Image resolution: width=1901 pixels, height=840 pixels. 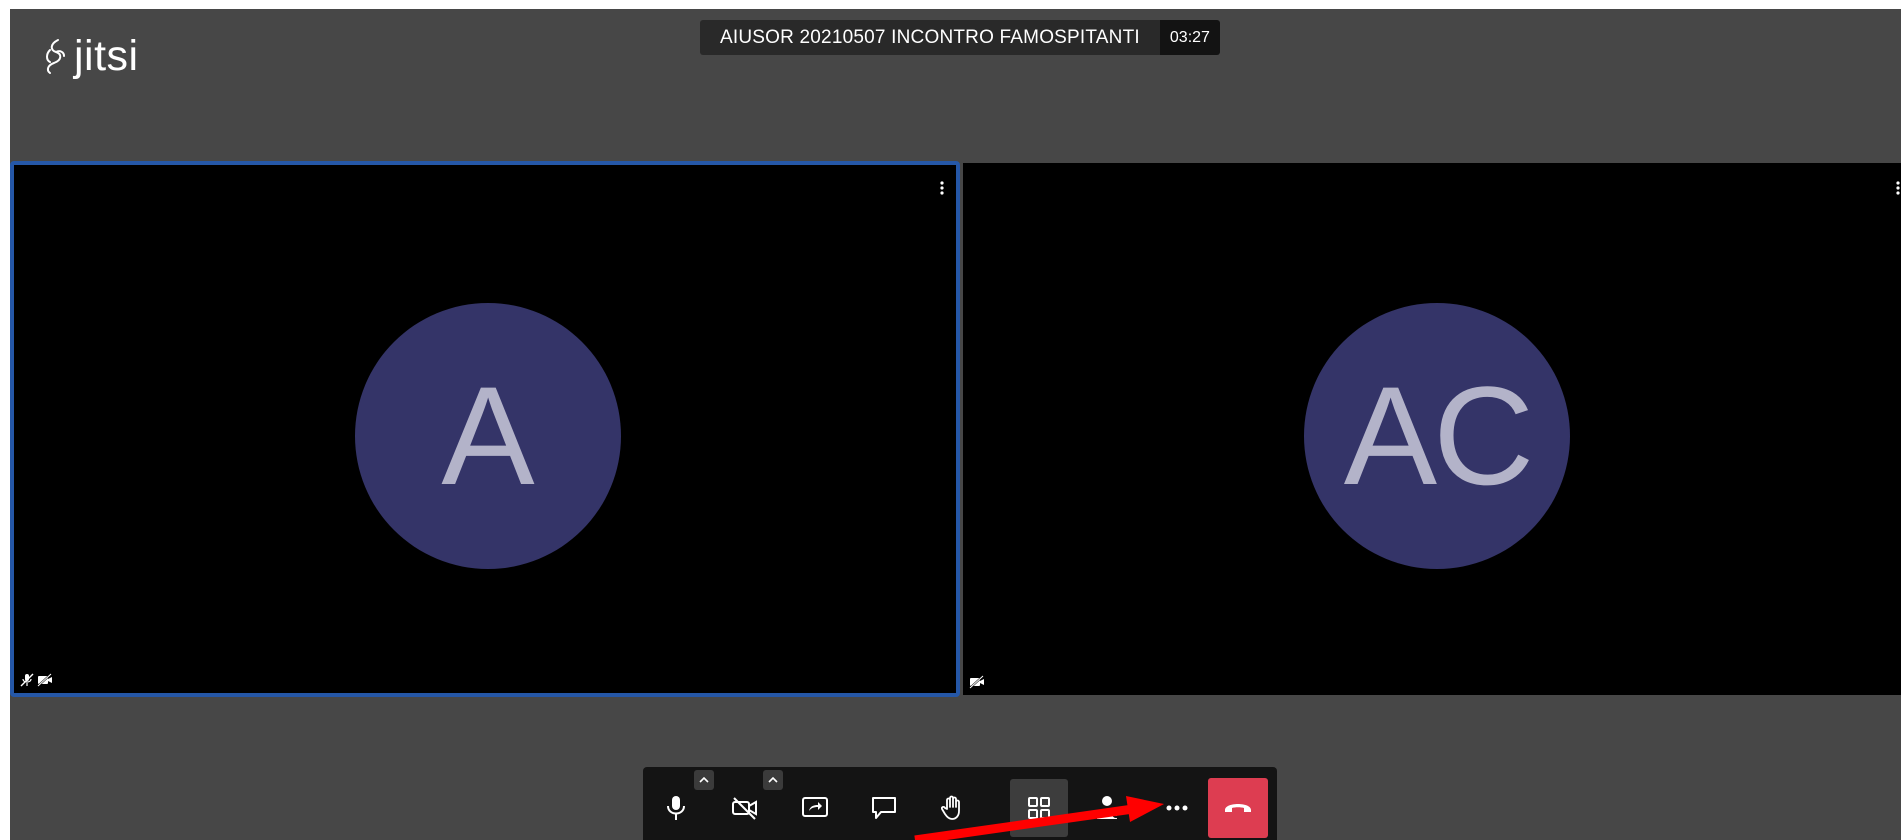 I want to click on meeting-timer: 03:27, so click(x=1189, y=37).